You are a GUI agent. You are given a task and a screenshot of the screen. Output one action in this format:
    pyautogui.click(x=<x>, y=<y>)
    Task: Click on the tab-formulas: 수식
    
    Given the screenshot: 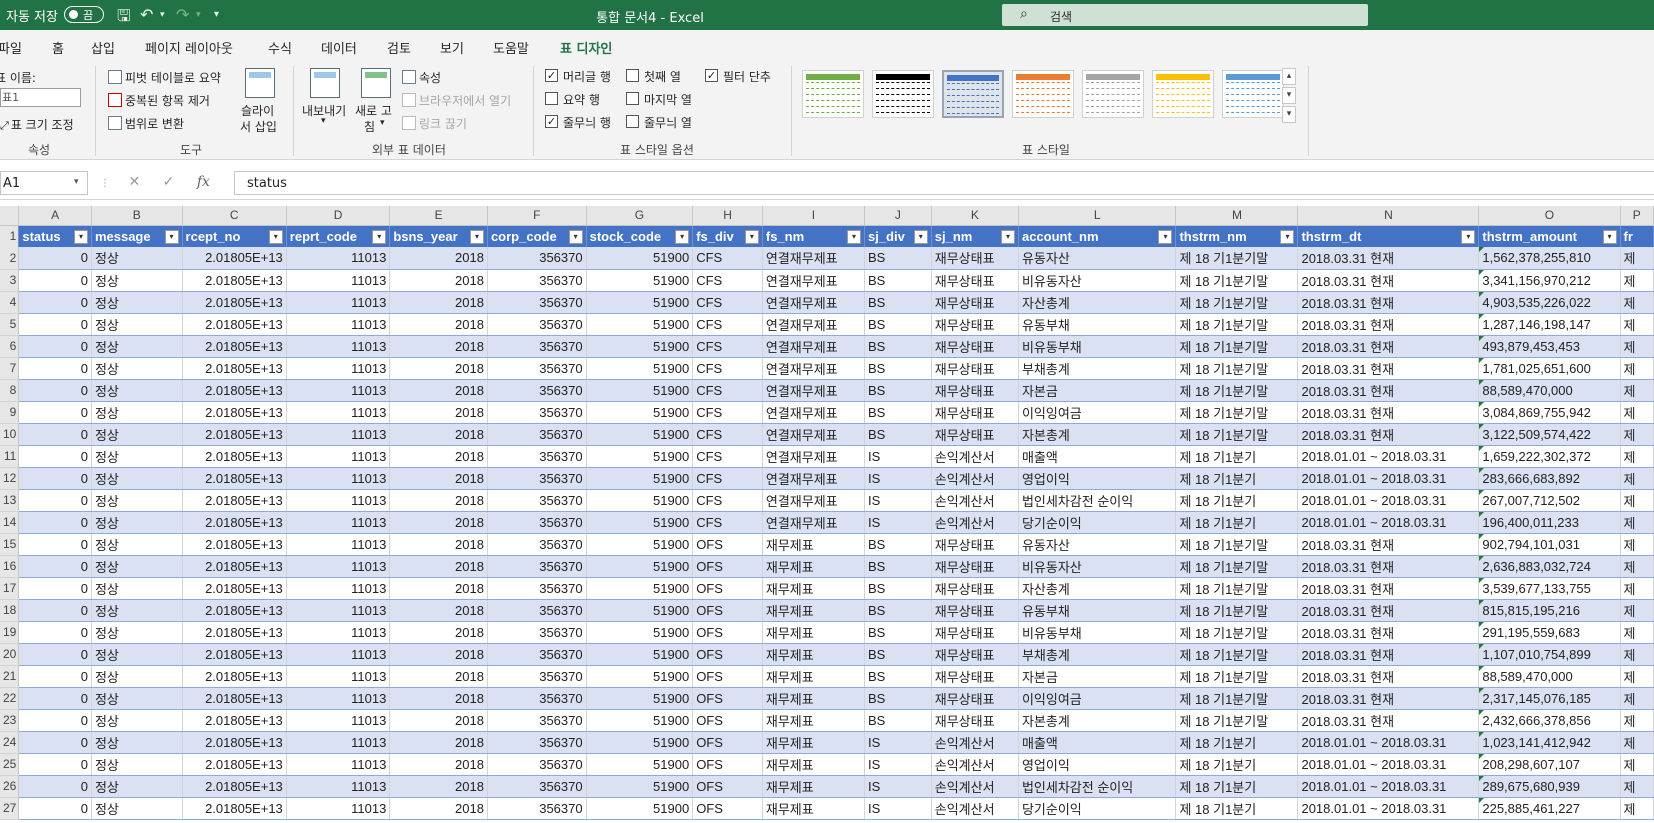 What is the action you would take?
    pyautogui.click(x=280, y=47)
    